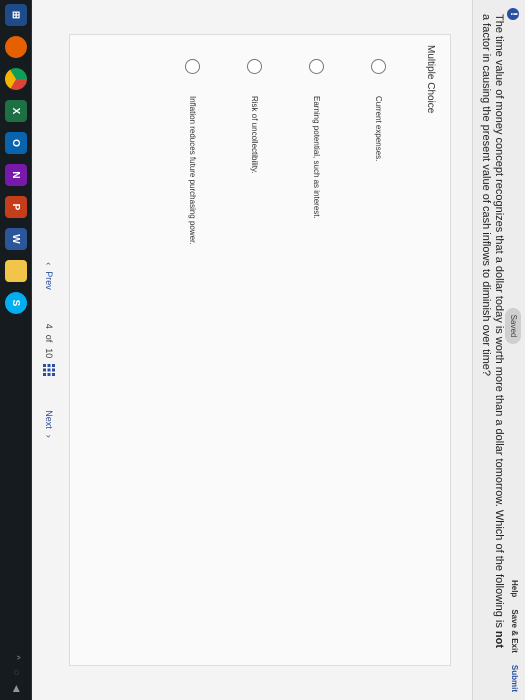 The height and width of the screenshot is (700, 525). I want to click on firefox-icon, so click(16, 47).